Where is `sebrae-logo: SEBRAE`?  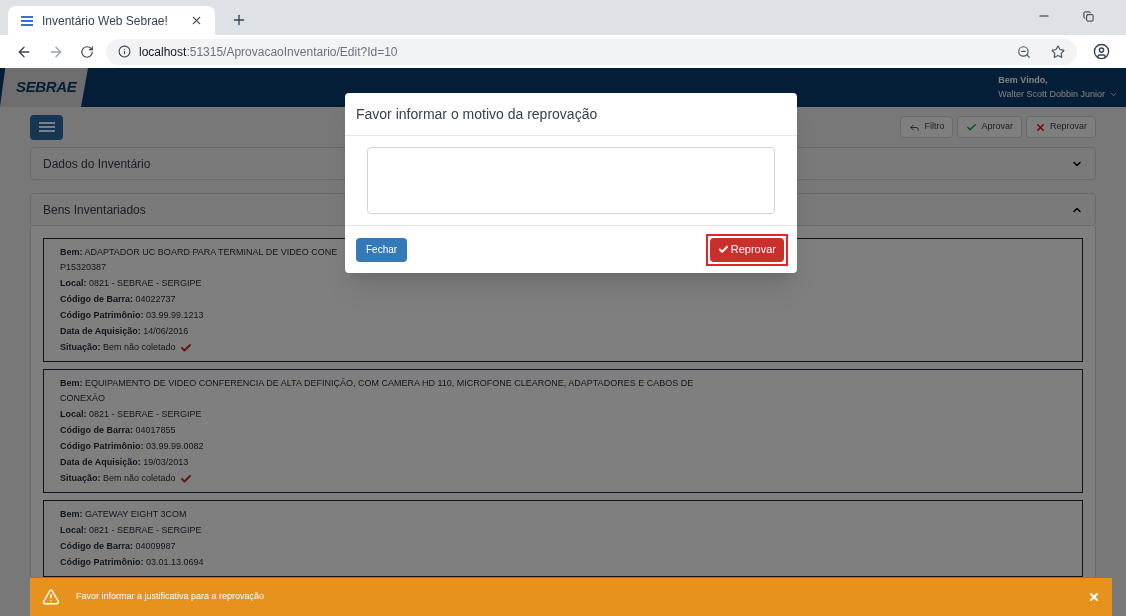 sebrae-logo: SEBRAE is located at coordinates (46, 87).